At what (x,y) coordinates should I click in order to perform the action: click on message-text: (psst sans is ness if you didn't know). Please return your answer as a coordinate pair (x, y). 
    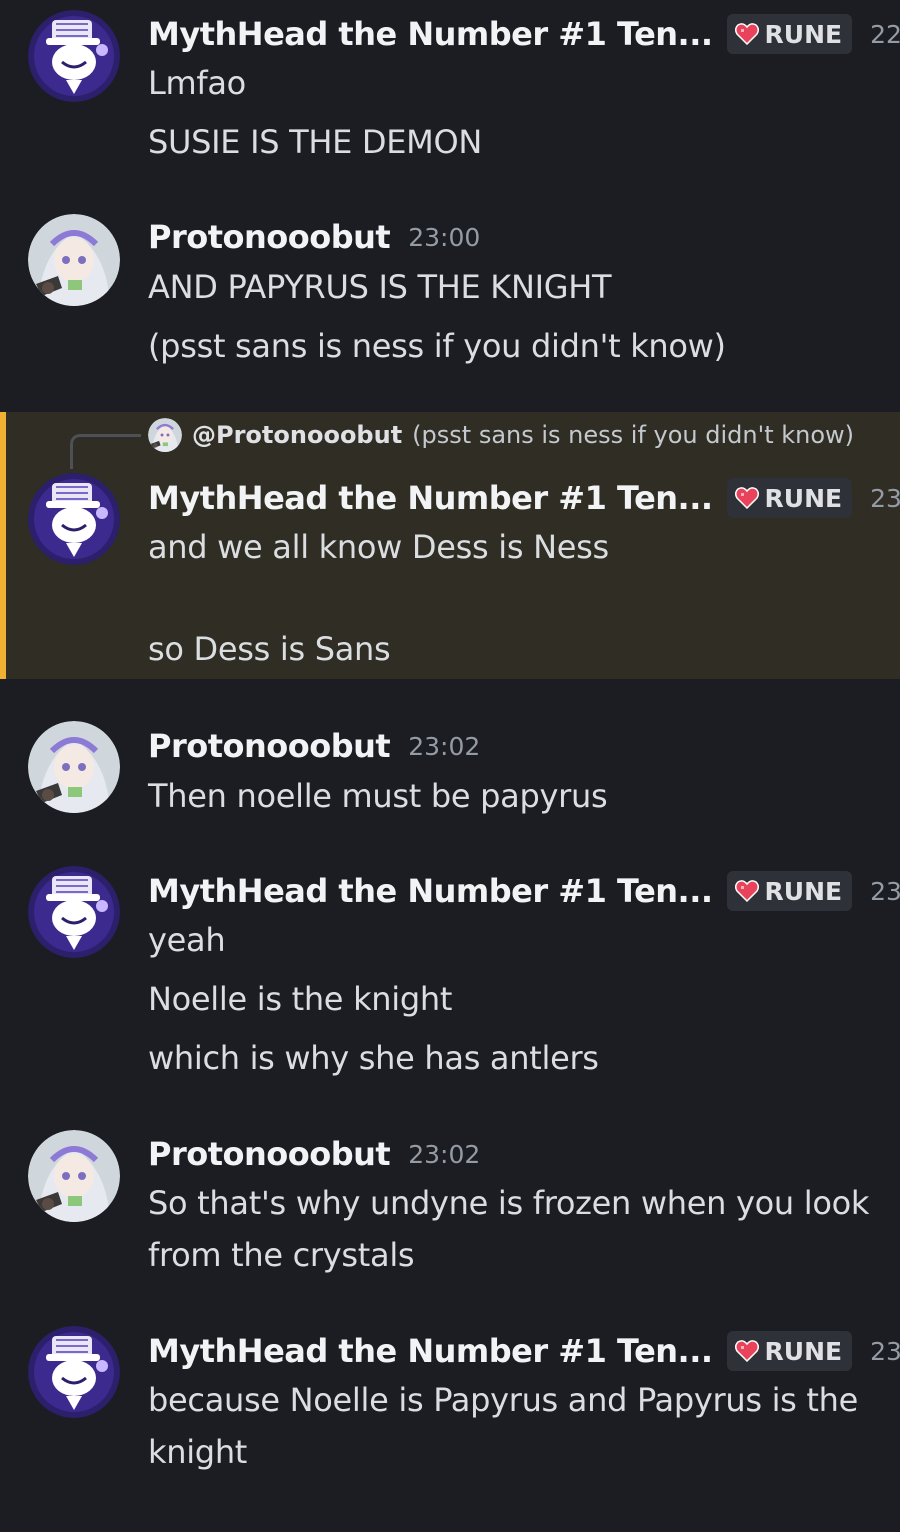
    Looking at the image, I should click on (437, 346).